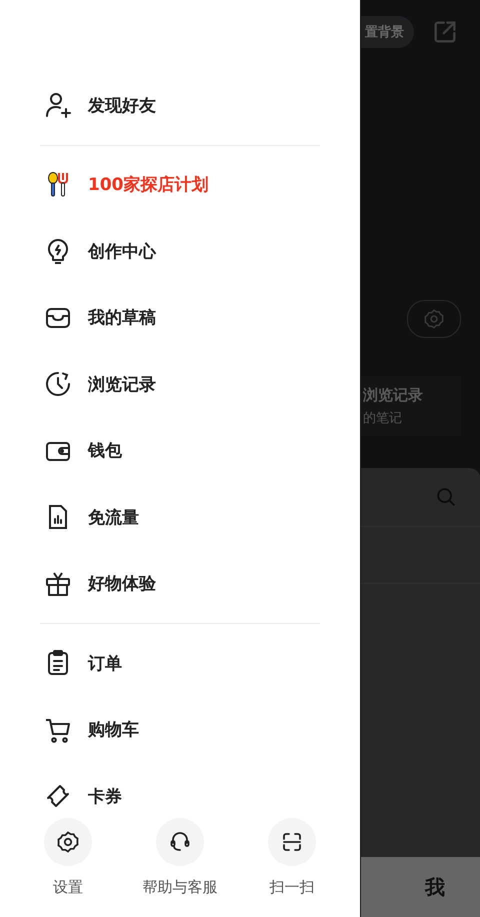 The height and width of the screenshot is (917, 480). Describe the element at coordinates (383, 418) in the screenshot. I see `card-subtitle: 的笔记` at that location.